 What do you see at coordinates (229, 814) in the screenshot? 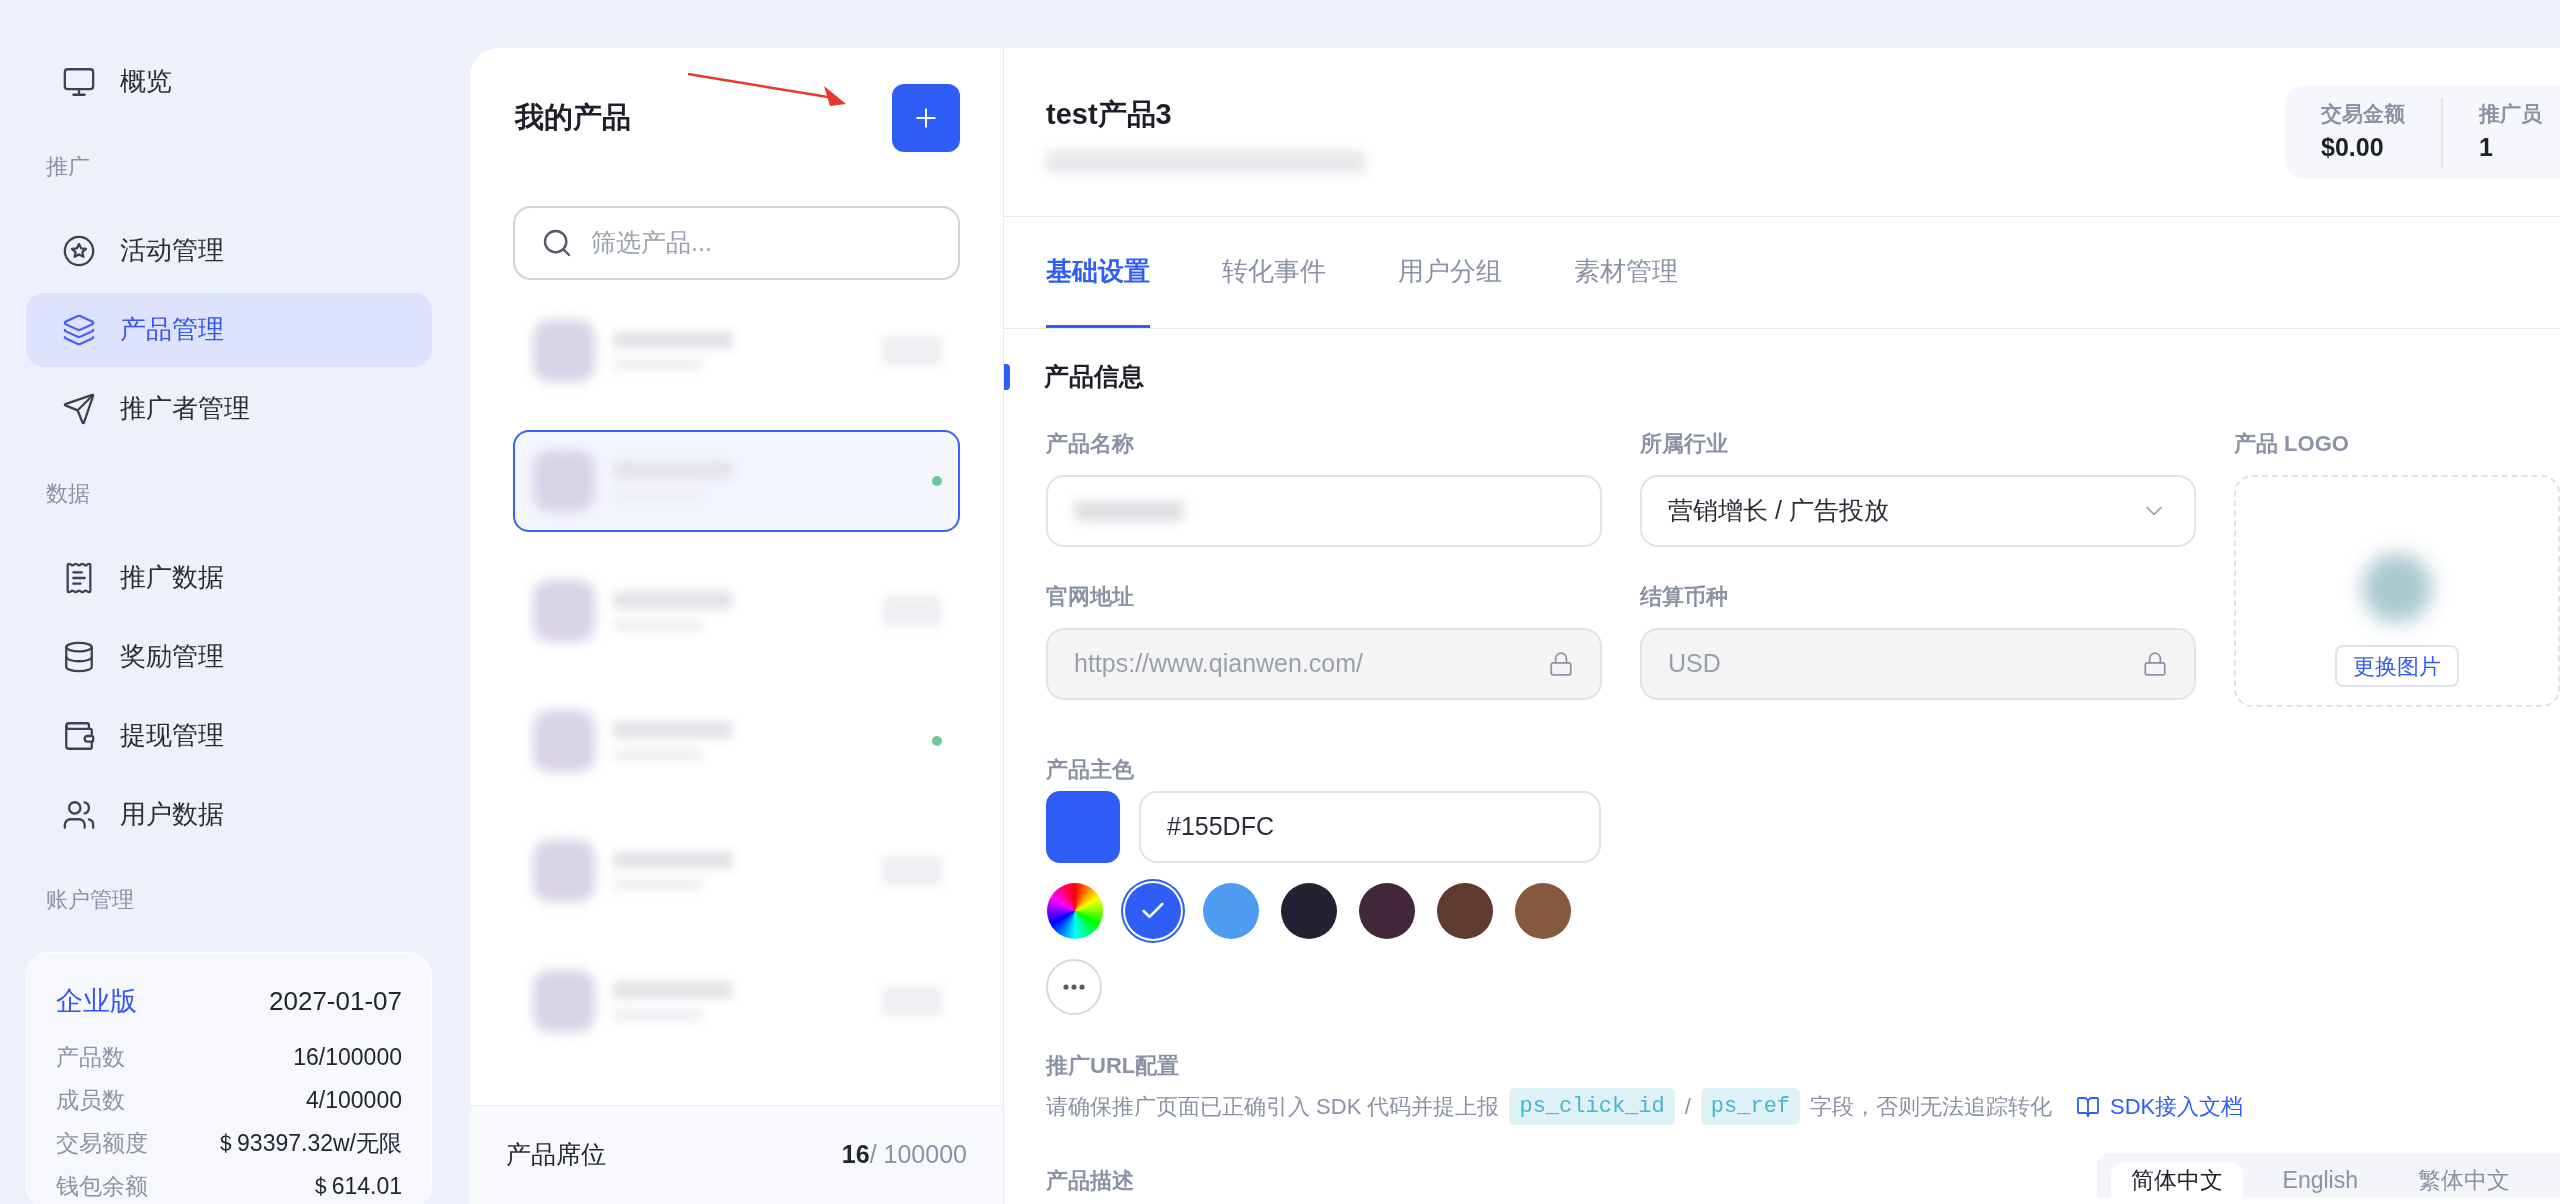
I see `sidebar-item: 用户数据` at bounding box center [229, 814].